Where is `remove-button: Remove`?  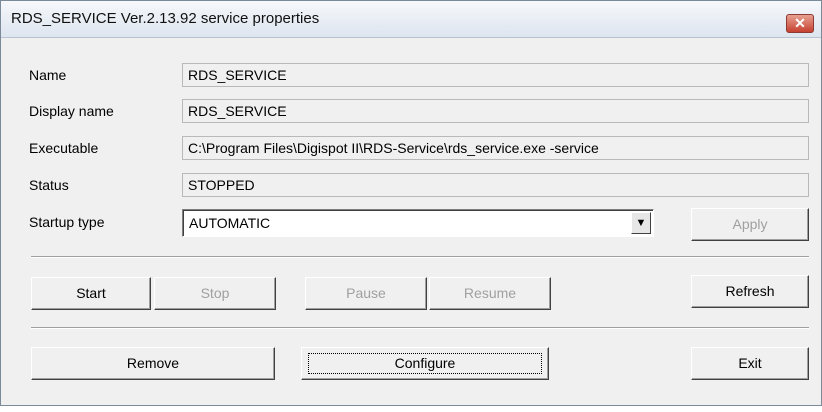 remove-button: Remove is located at coordinates (153, 363).